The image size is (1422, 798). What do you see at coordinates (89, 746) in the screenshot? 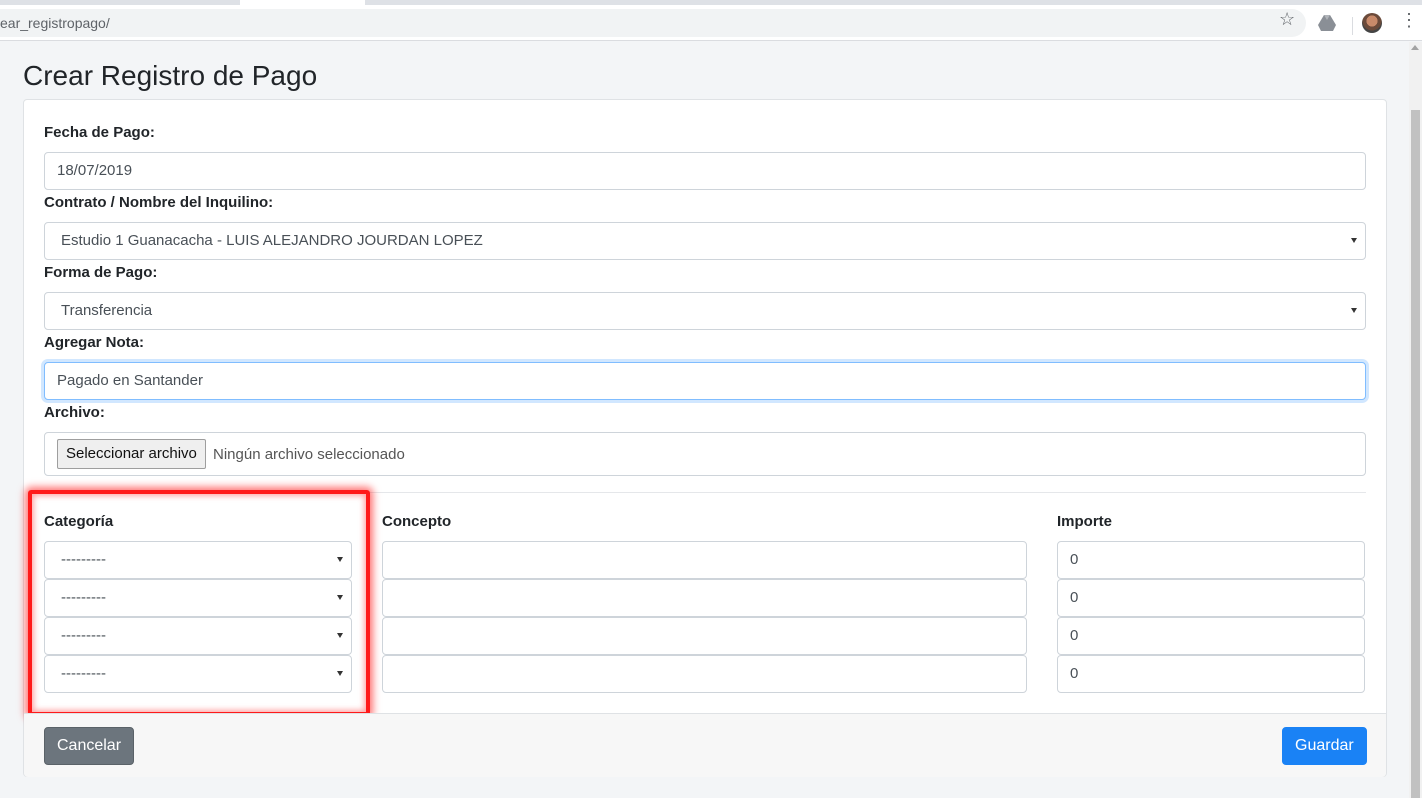
I see `cancel-button: Cancelar` at bounding box center [89, 746].